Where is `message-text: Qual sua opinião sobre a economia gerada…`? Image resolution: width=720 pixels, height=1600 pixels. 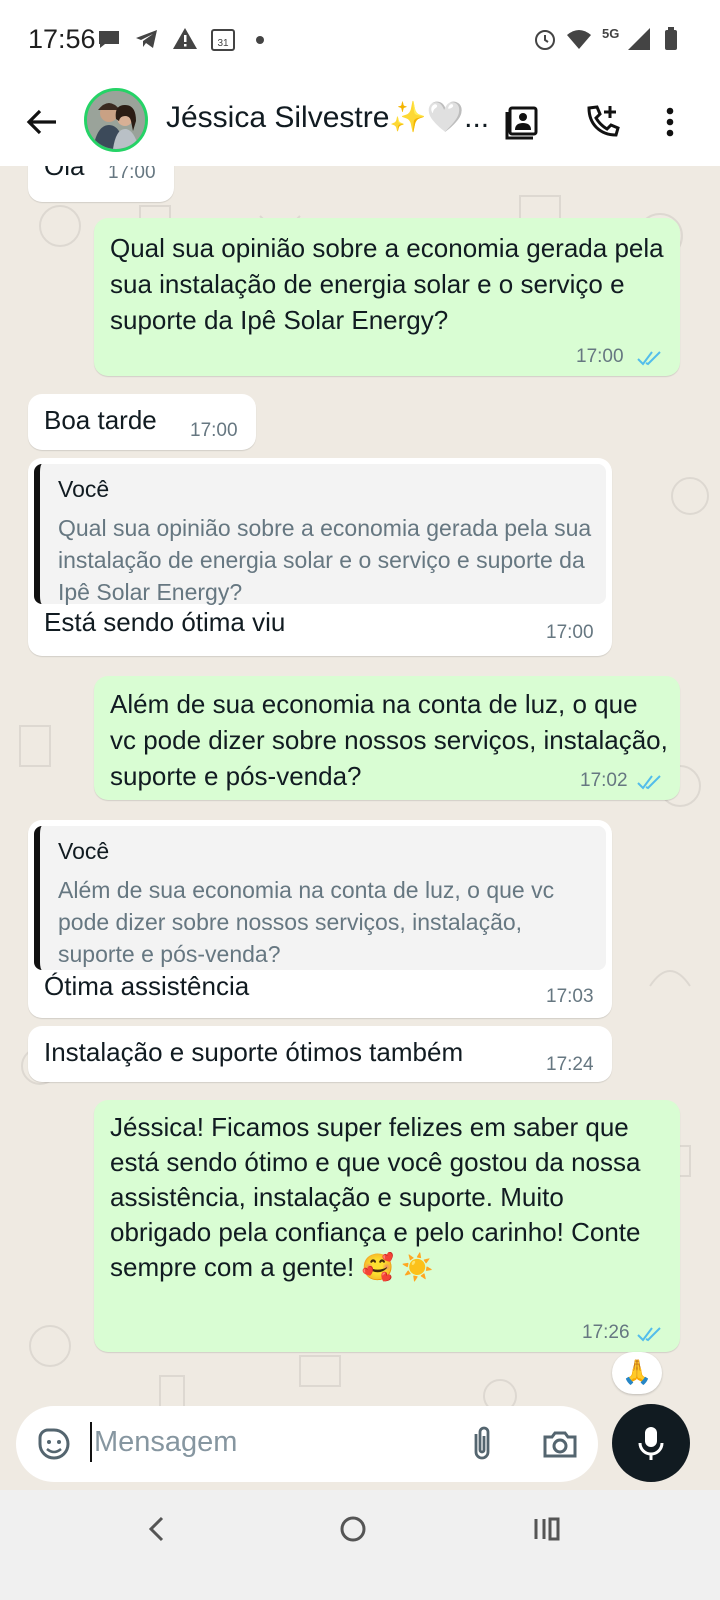
message-text: Qual sua opinião sobre a economia gerada… is located at coordinates (387, 284).